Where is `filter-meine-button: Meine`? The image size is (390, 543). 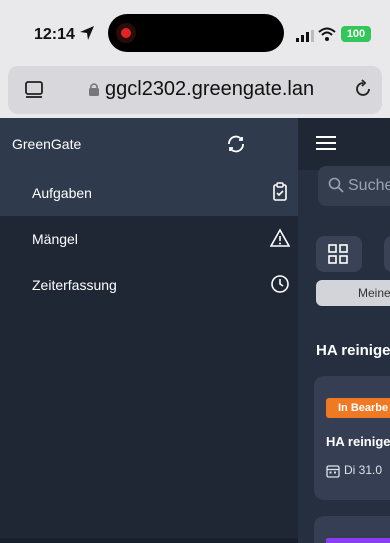
filter-meine-button: Meine is located at coordinates (353, 293).